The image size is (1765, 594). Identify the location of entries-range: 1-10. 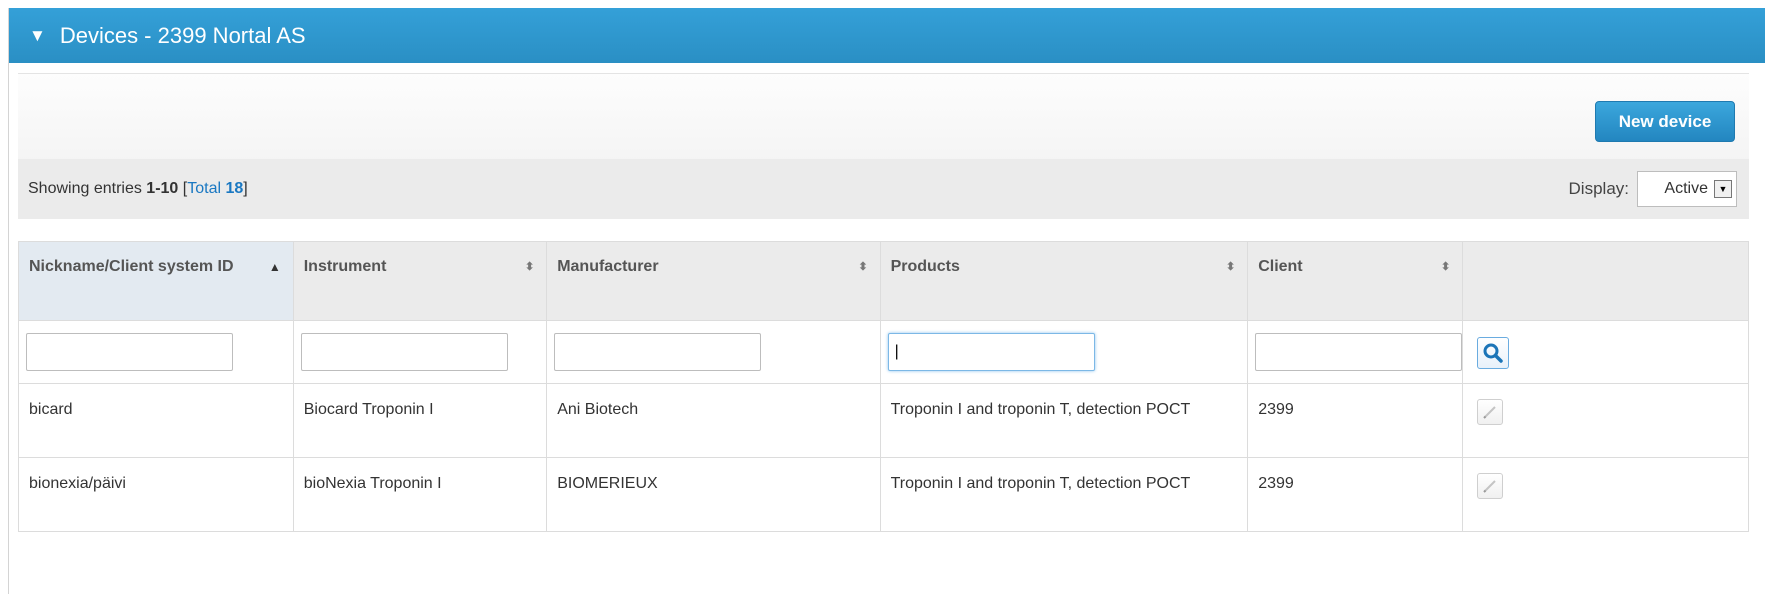
(162, 188).